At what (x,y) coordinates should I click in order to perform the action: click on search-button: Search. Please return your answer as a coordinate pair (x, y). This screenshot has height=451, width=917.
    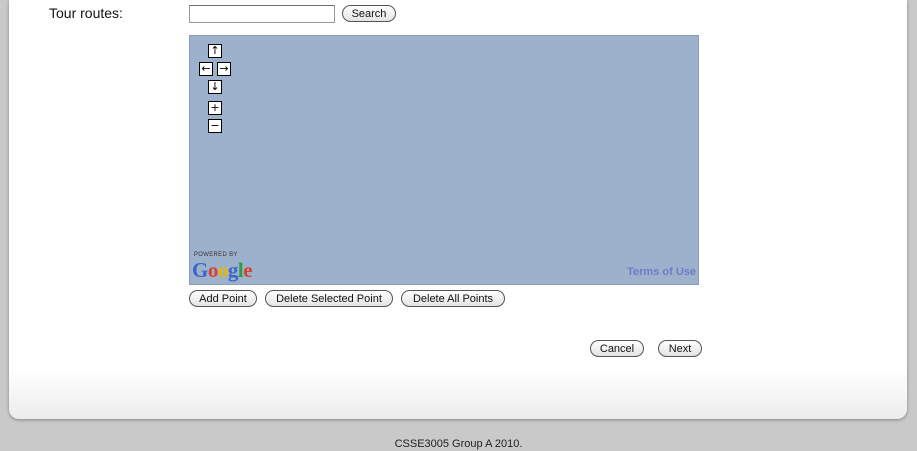
    Looking at the image, I should click on (369, 13).